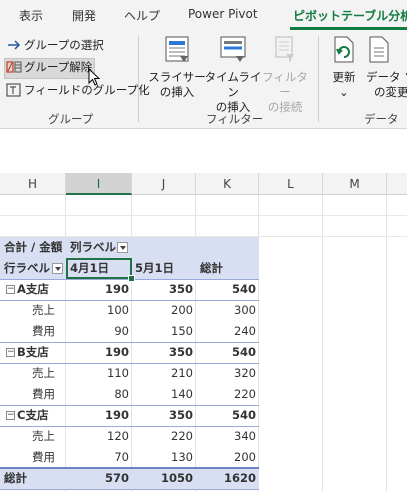 This screenshot has width=407, height=492. What do you see at coordinates (245, 436) in the screenshot?
I see `cell-value: 340` at bounding box center [245, 436].